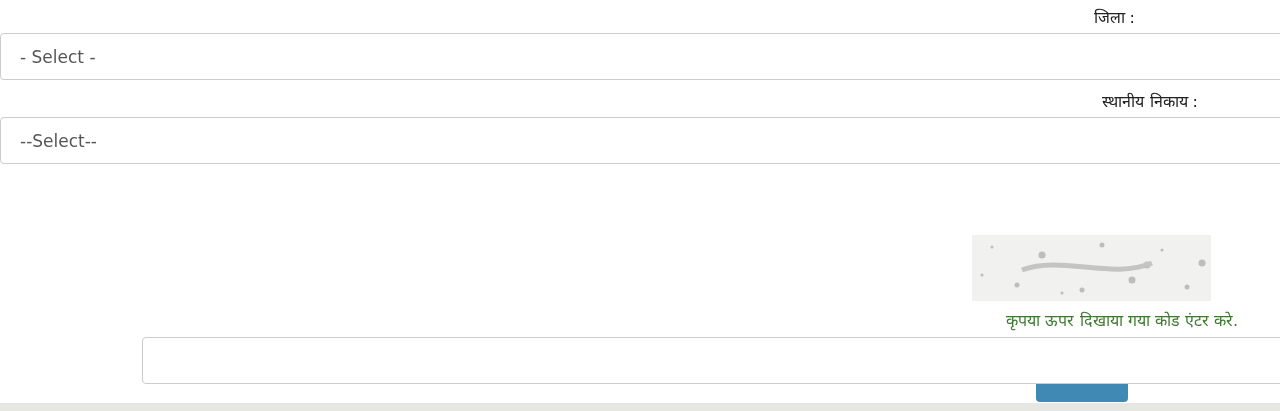 The image size is (1280, 411). I want to click on select-dropdown: - Select -, so click(640, 56).